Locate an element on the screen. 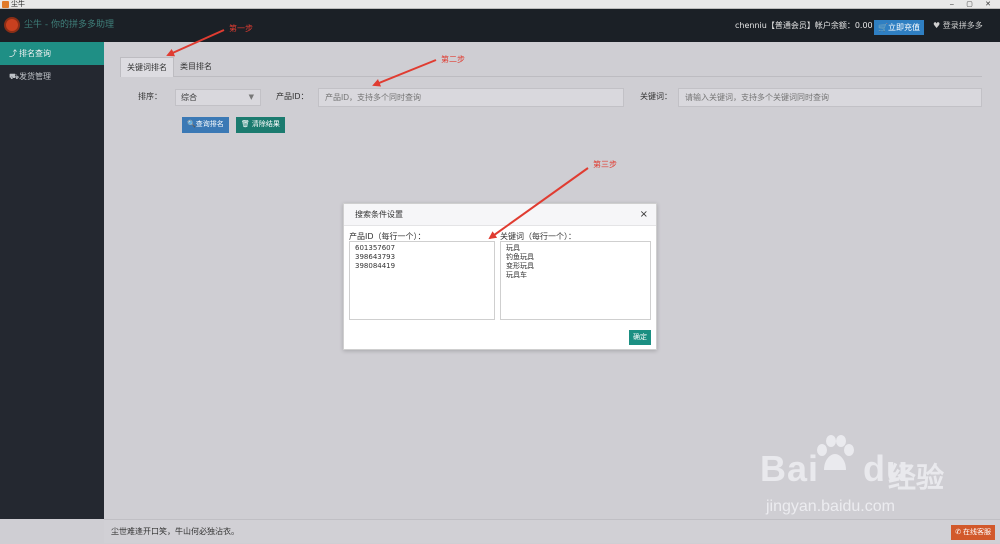 Image resolution: width=1000 pixels, height=544 pixels. recharge-label: 立即充值 is located at coordinates (903, 27).